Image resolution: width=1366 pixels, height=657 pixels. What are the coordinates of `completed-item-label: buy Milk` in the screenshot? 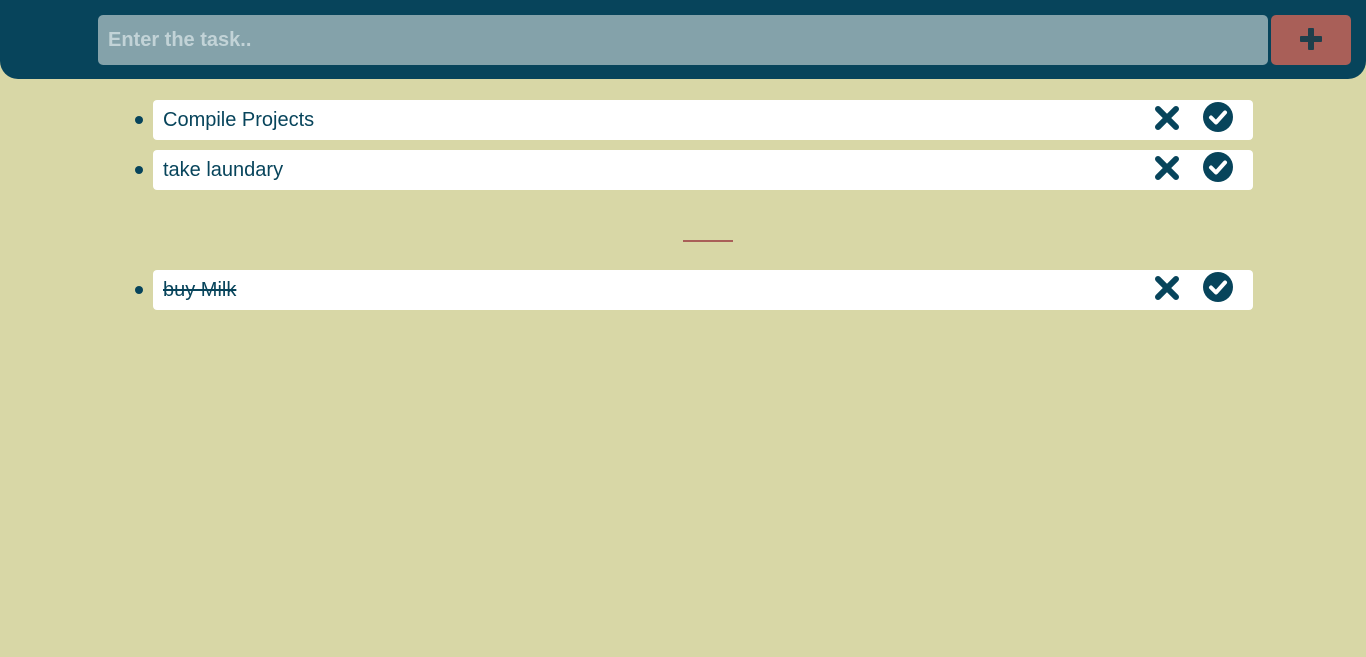 It's located at (200, 290).